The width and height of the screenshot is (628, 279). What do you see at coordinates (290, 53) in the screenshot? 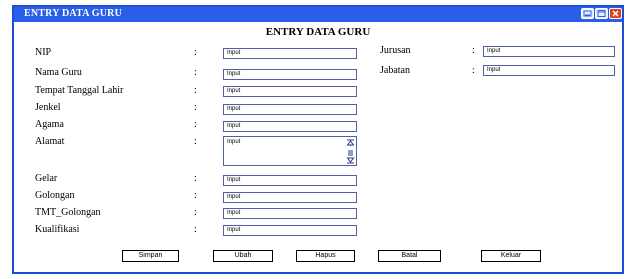
I see `nip-input: Input` at bounding box center [290, 53].